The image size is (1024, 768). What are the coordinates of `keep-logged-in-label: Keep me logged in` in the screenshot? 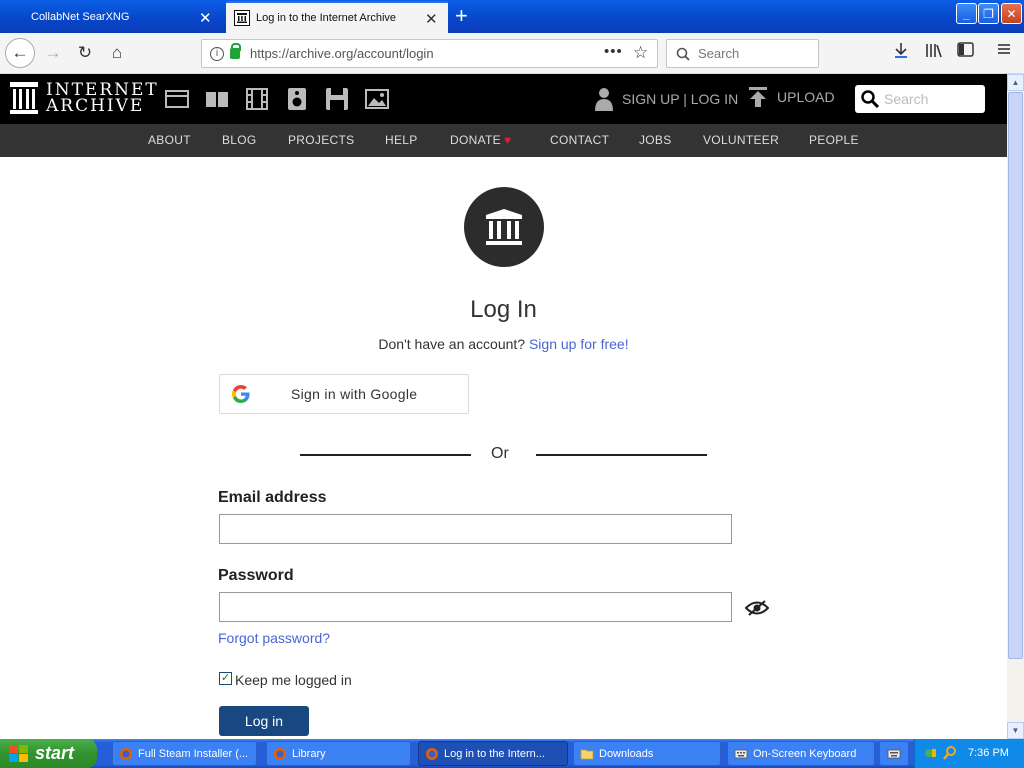 It's located at (293, 680).